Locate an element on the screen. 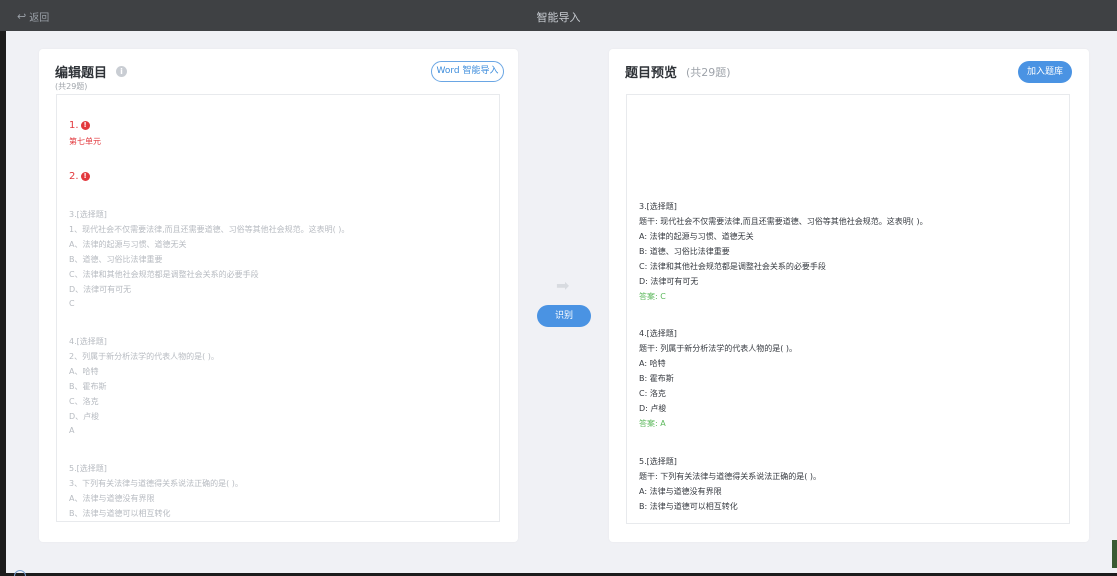 The width and height of the screenshot is (1117, 576). editor-line: A、哈特 is located at coordinates (84, 371).